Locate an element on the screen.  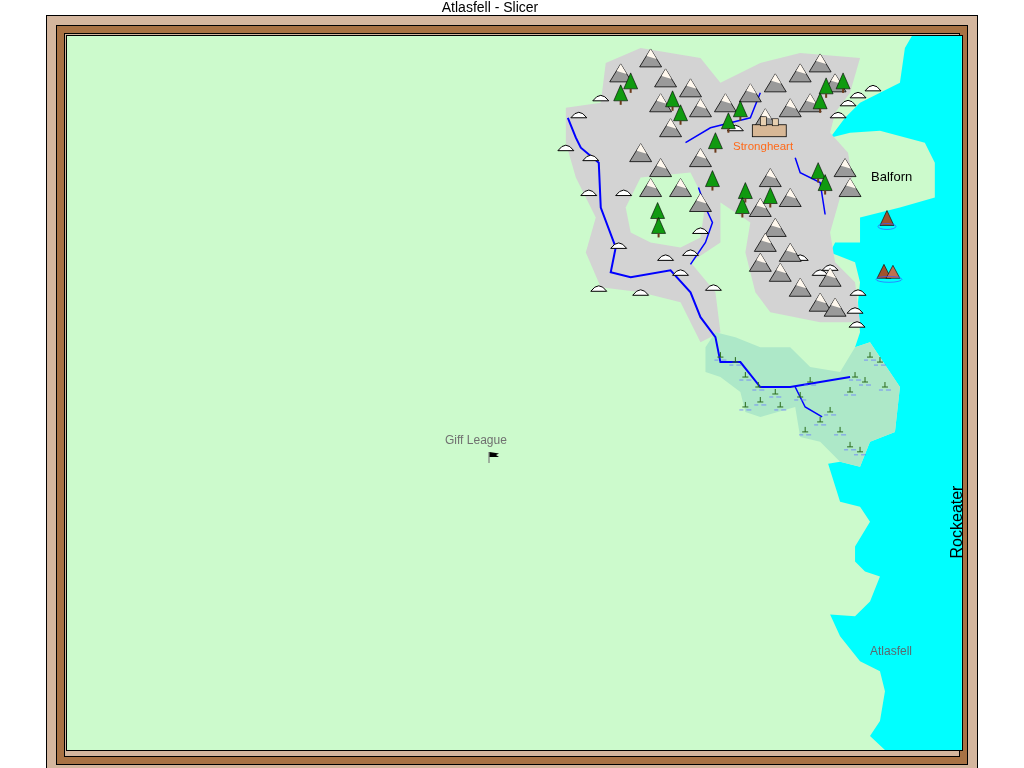
realm-label: Atlasfell is located at coordinates (891, 651).